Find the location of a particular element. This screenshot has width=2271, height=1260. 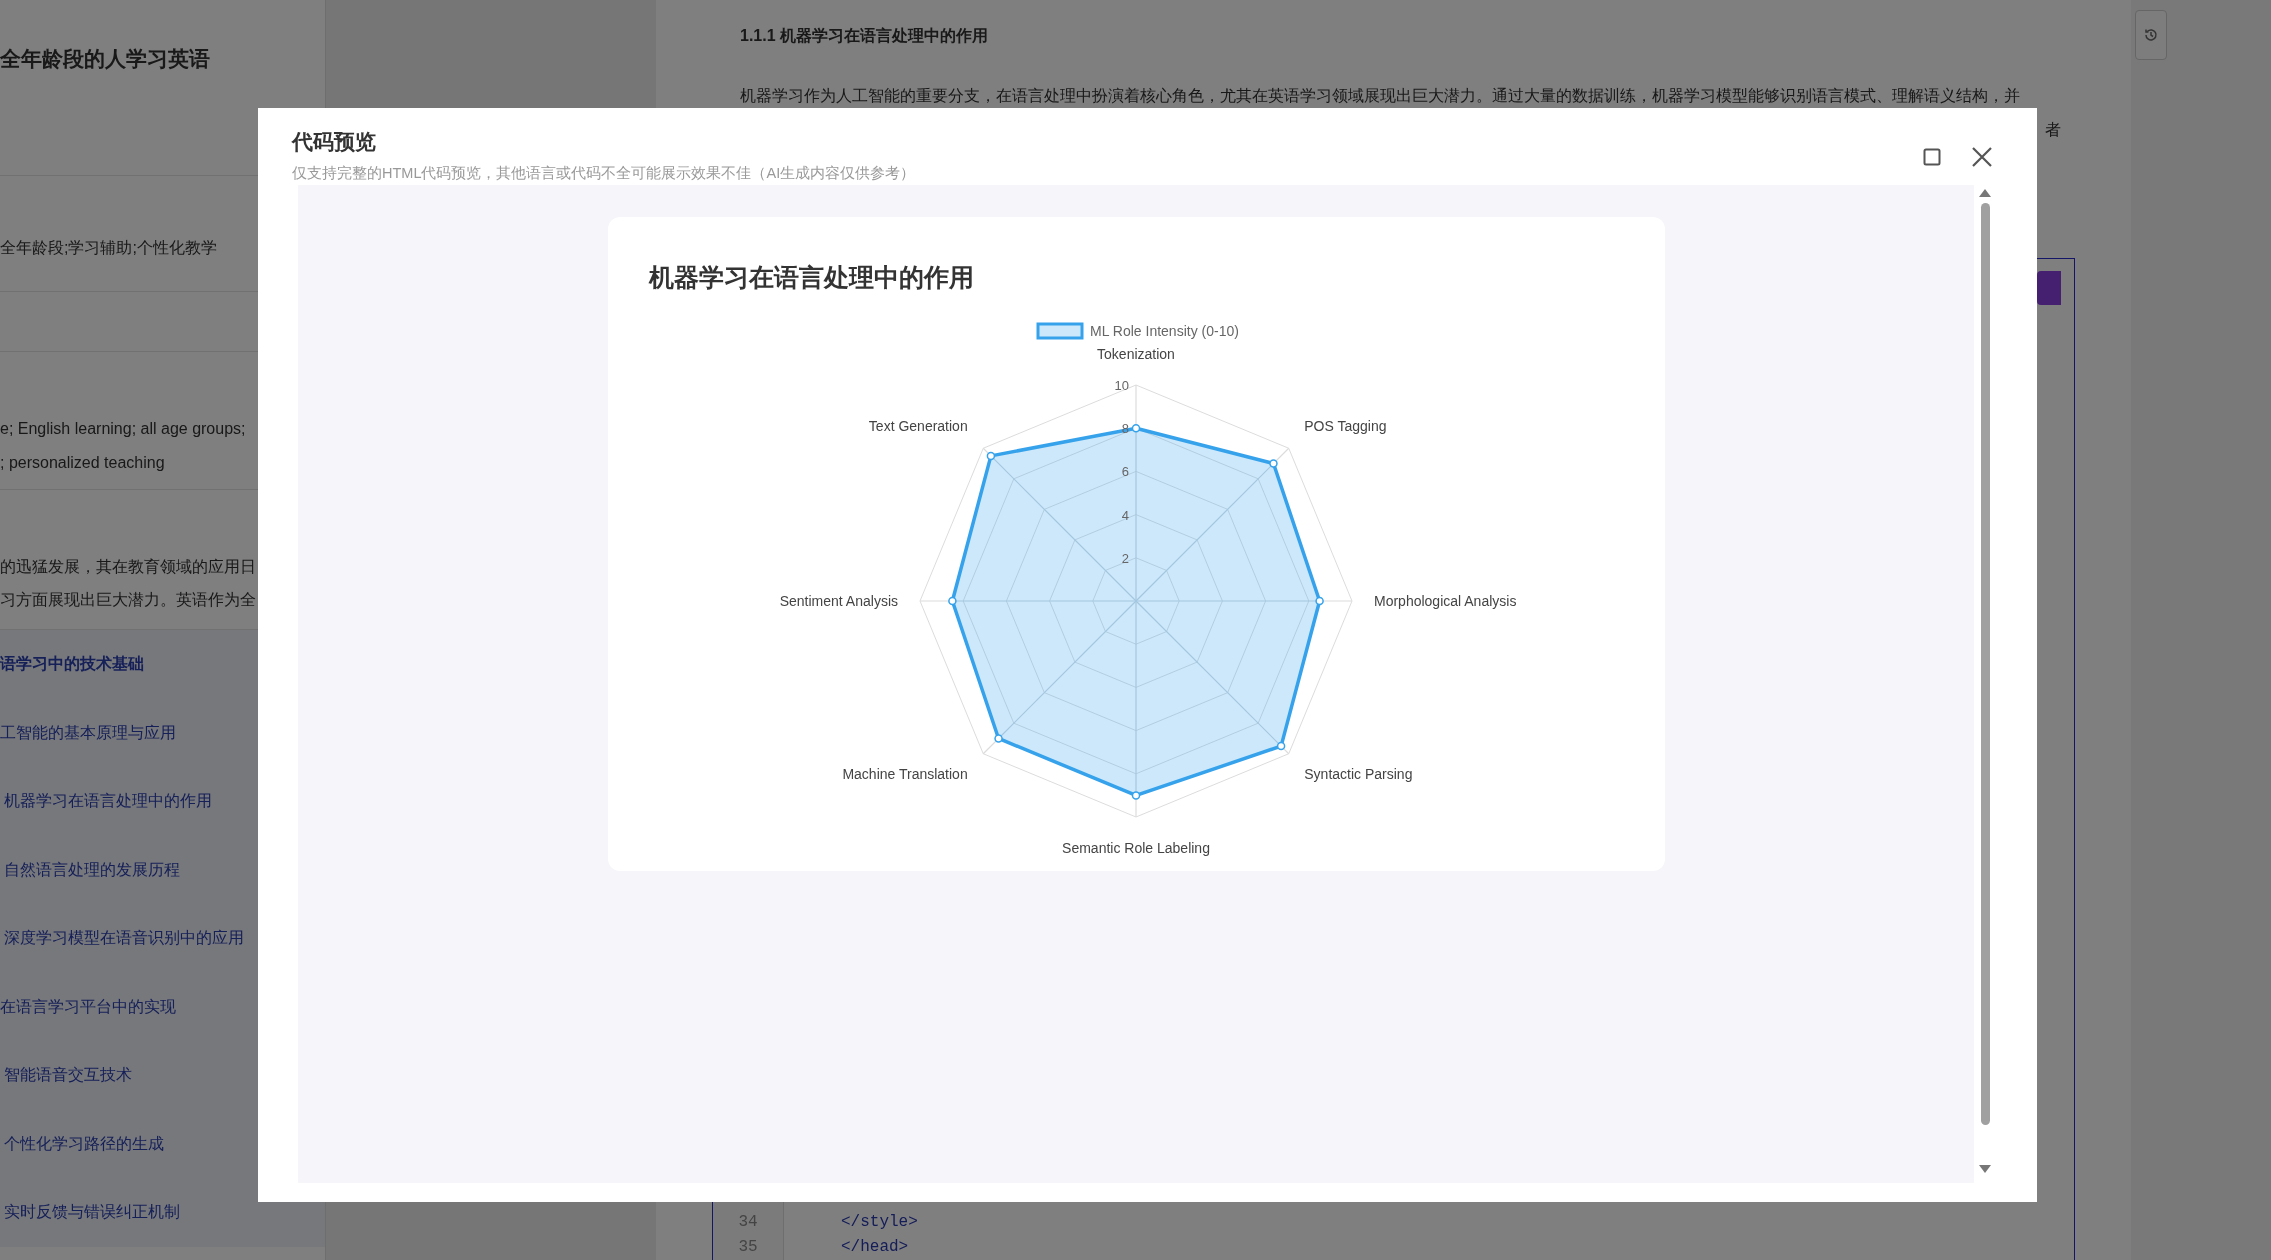

axis-label: Text Generation is located at coordinates (918, 425).